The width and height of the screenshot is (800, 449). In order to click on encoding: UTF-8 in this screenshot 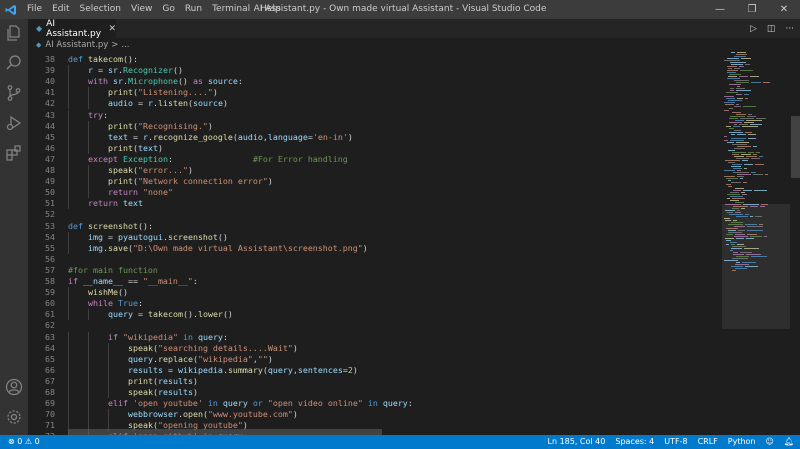, I will do `click(675, 442)`.